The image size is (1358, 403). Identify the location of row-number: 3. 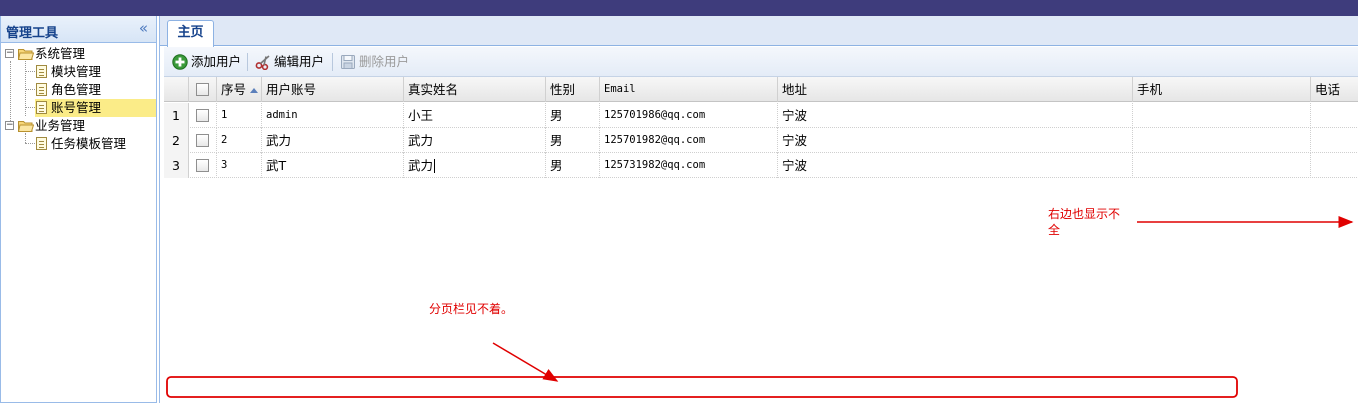
(176, 165).